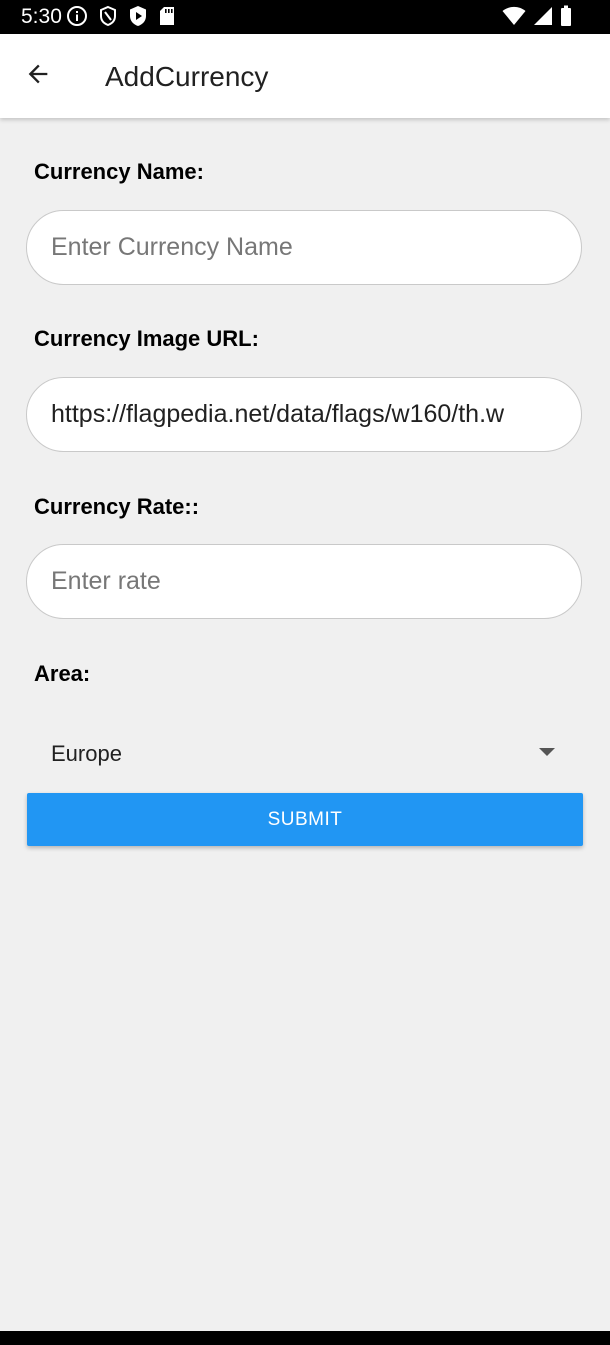 This screenshot has height=1345, width=610. I want to click on battery-icon, so click(566, 16).